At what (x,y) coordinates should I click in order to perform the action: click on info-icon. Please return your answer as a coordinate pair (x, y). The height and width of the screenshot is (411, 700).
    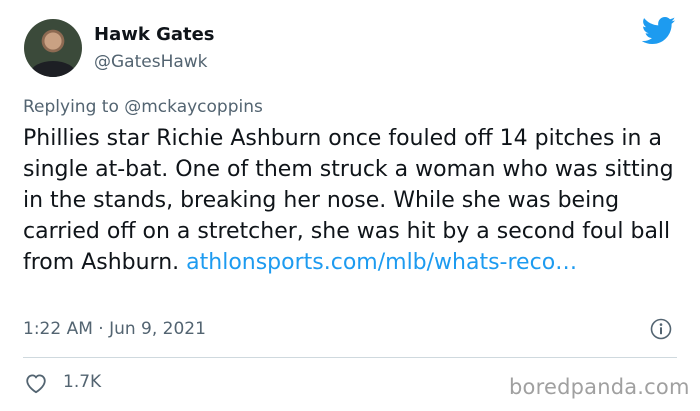
    Looking at the image, I should click on (661, 329).